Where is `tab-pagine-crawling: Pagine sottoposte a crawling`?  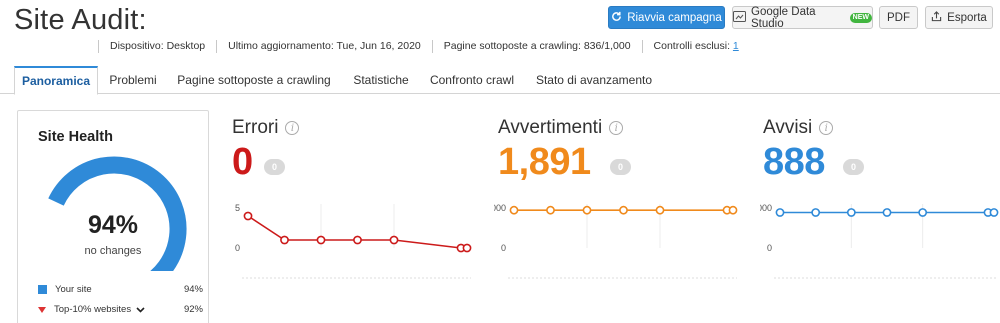 tab-pagine-crawling: Pagine sottoposte a crawling is located at coordinates (254, 80).